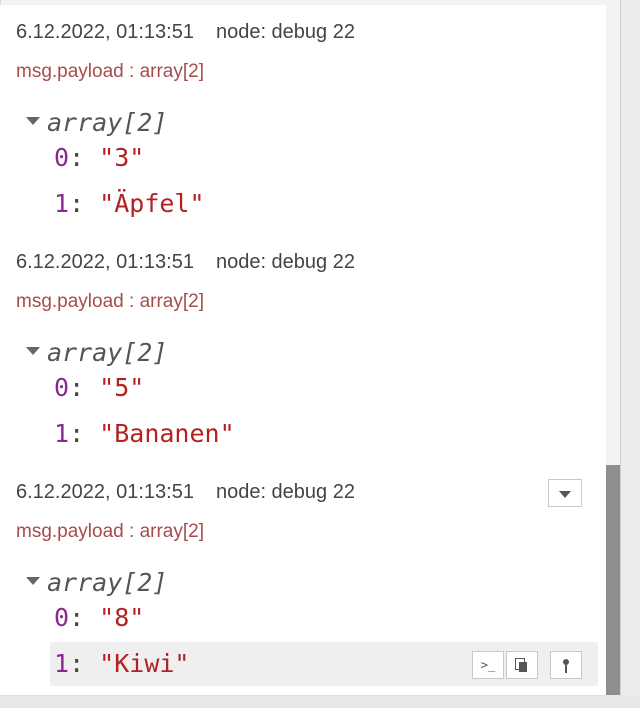  I want to click on copy-value-button, so click(522, 665).